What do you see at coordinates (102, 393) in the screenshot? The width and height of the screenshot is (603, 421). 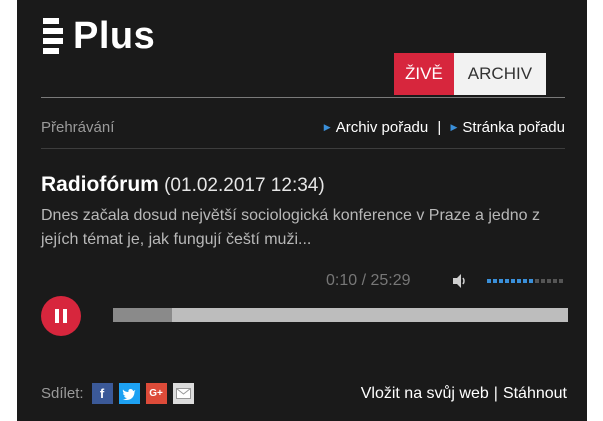 I see `facebook-icon: f` at bounding box center [102, 393].